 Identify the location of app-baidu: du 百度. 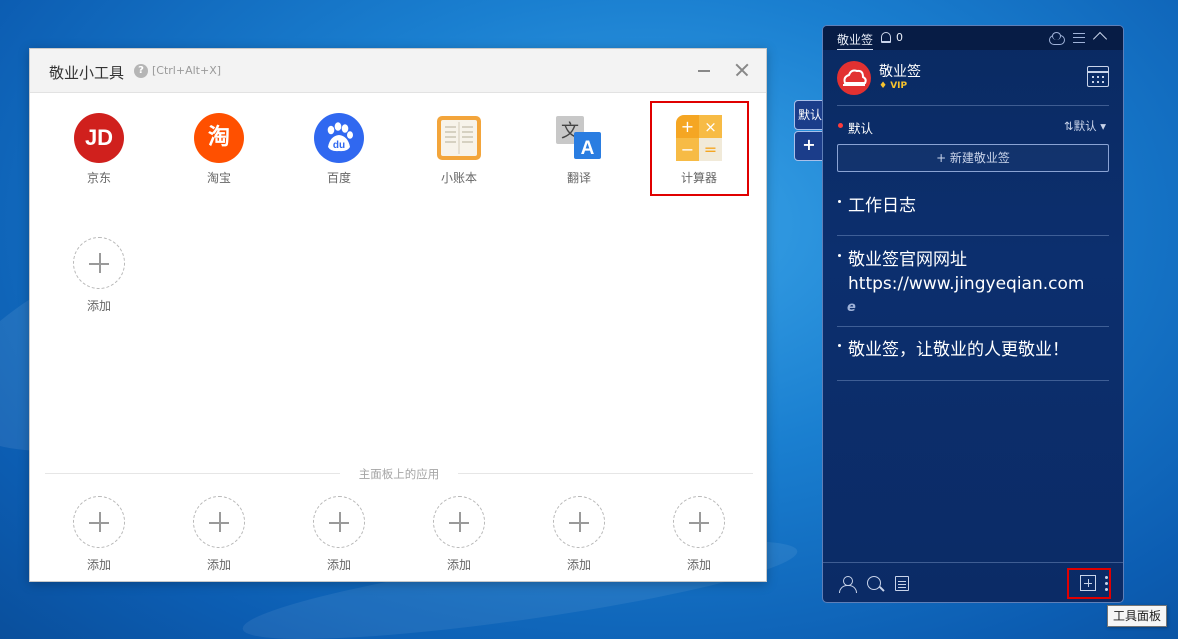
(339, 140).